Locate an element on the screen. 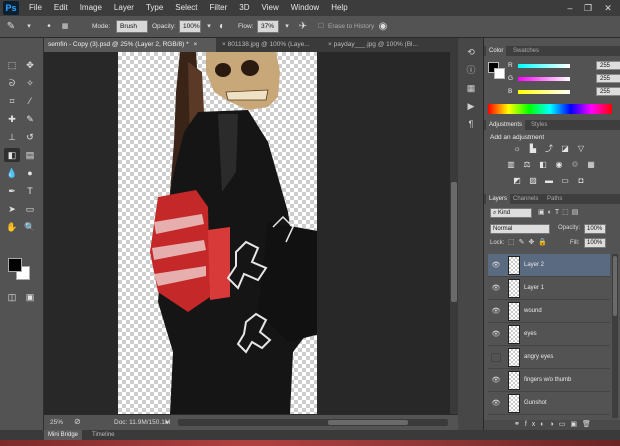 The image size is (620, 446). foreground-color-top is located at coordinates (15, 265).